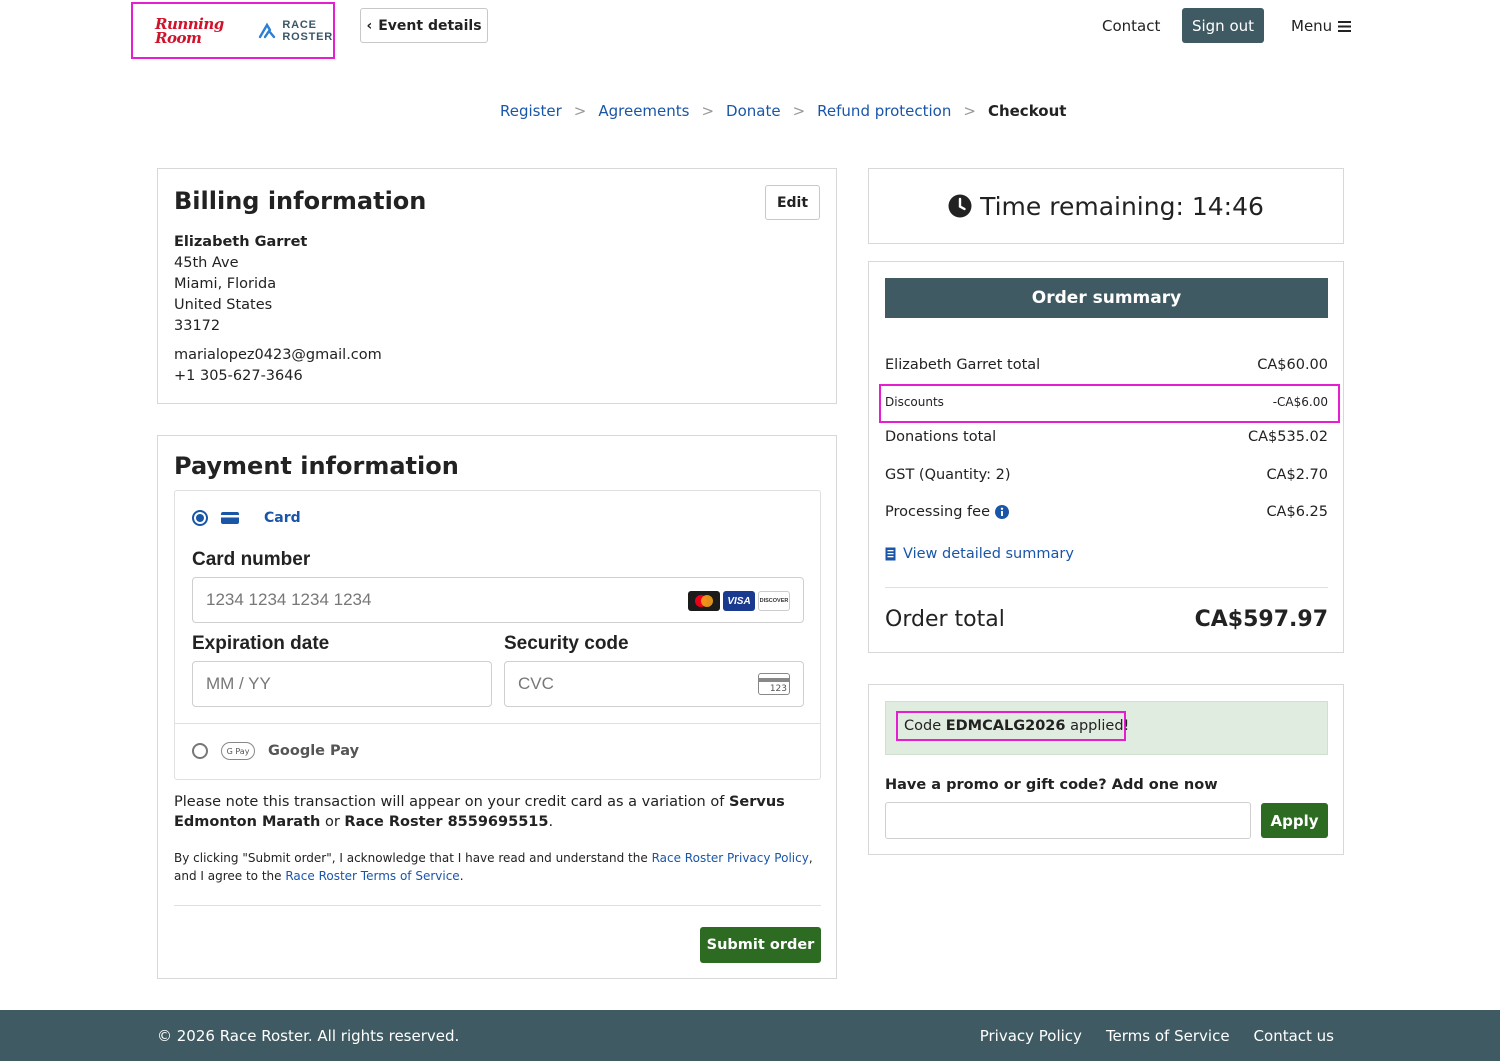 This screenshot has width=1500, height=1061. Describe the element at coordinates (643, 111) in the screenshot. I see `breadcrumb-agreements: Agreements` at that location.